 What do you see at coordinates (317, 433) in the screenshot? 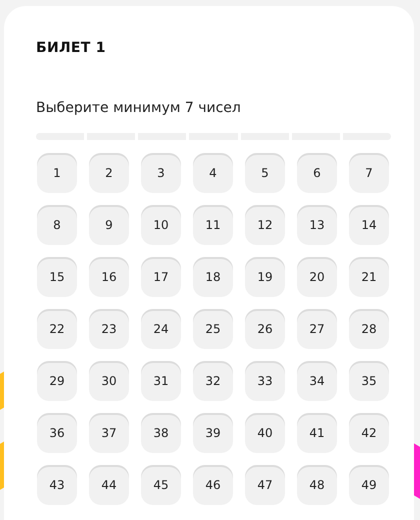
I see `number-button: 41` at bounding box center [317, 433].